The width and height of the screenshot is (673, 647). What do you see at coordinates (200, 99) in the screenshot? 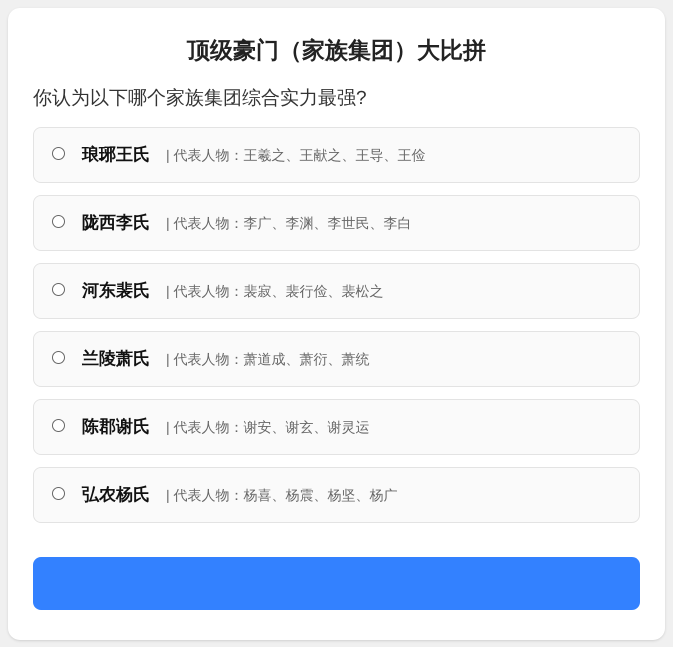
I see `question-text: 你认为以下哪个家族集团综合实力最强?` at bounding box center [200, 99].